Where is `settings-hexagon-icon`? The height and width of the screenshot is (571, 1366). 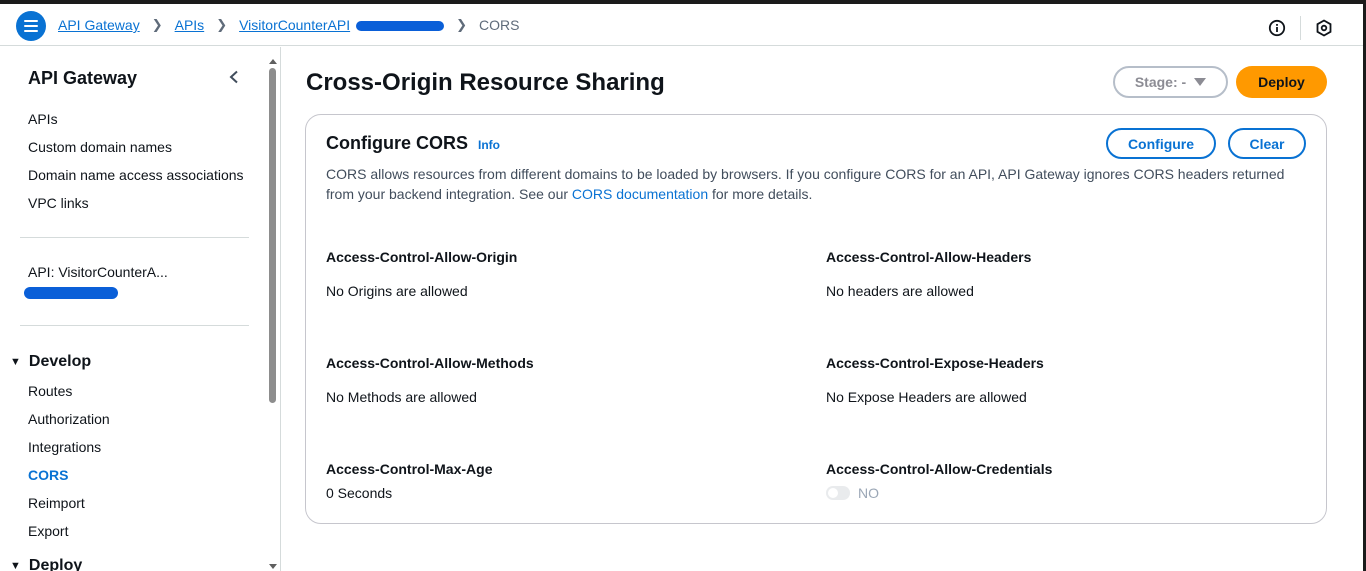 settings-hexagon-icon is located at coordinates (1324, 28).